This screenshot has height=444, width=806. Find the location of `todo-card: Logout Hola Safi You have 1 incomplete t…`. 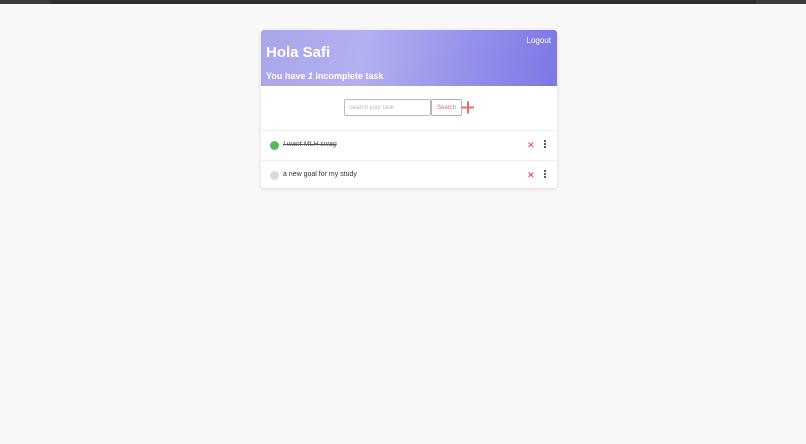

todo-card: Logout Hola Safi You have 1 incomplete t… is located at coordinates (409, 109).